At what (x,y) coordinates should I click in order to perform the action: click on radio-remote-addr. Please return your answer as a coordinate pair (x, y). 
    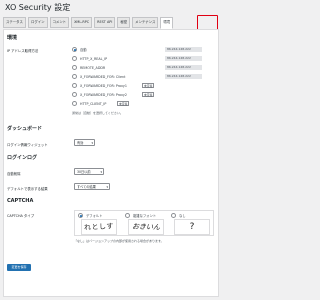
    Looking at the image, I should click on (74, 67).